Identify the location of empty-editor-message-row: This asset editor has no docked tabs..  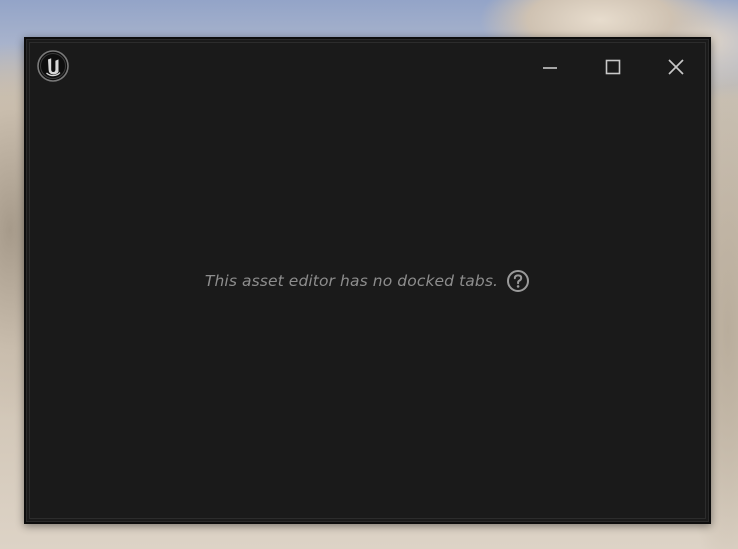
(367, 281).